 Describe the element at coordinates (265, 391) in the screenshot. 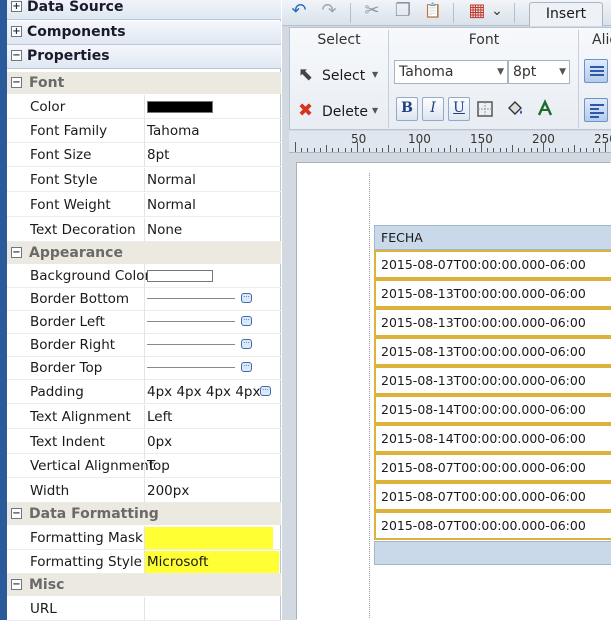

I see `edit-padding-icon: ···` at that location.